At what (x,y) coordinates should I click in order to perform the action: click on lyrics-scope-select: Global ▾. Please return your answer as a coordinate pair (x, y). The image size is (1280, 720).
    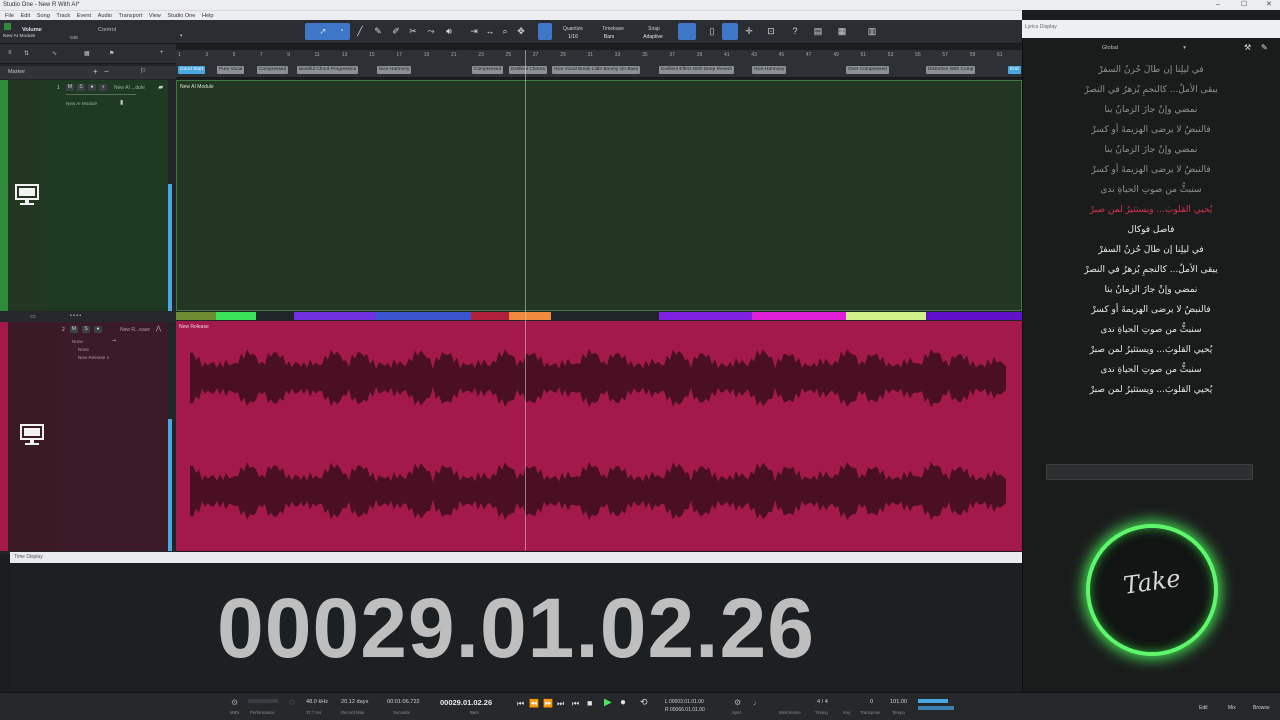
    Looking at the image, I should click on (1110, 48).